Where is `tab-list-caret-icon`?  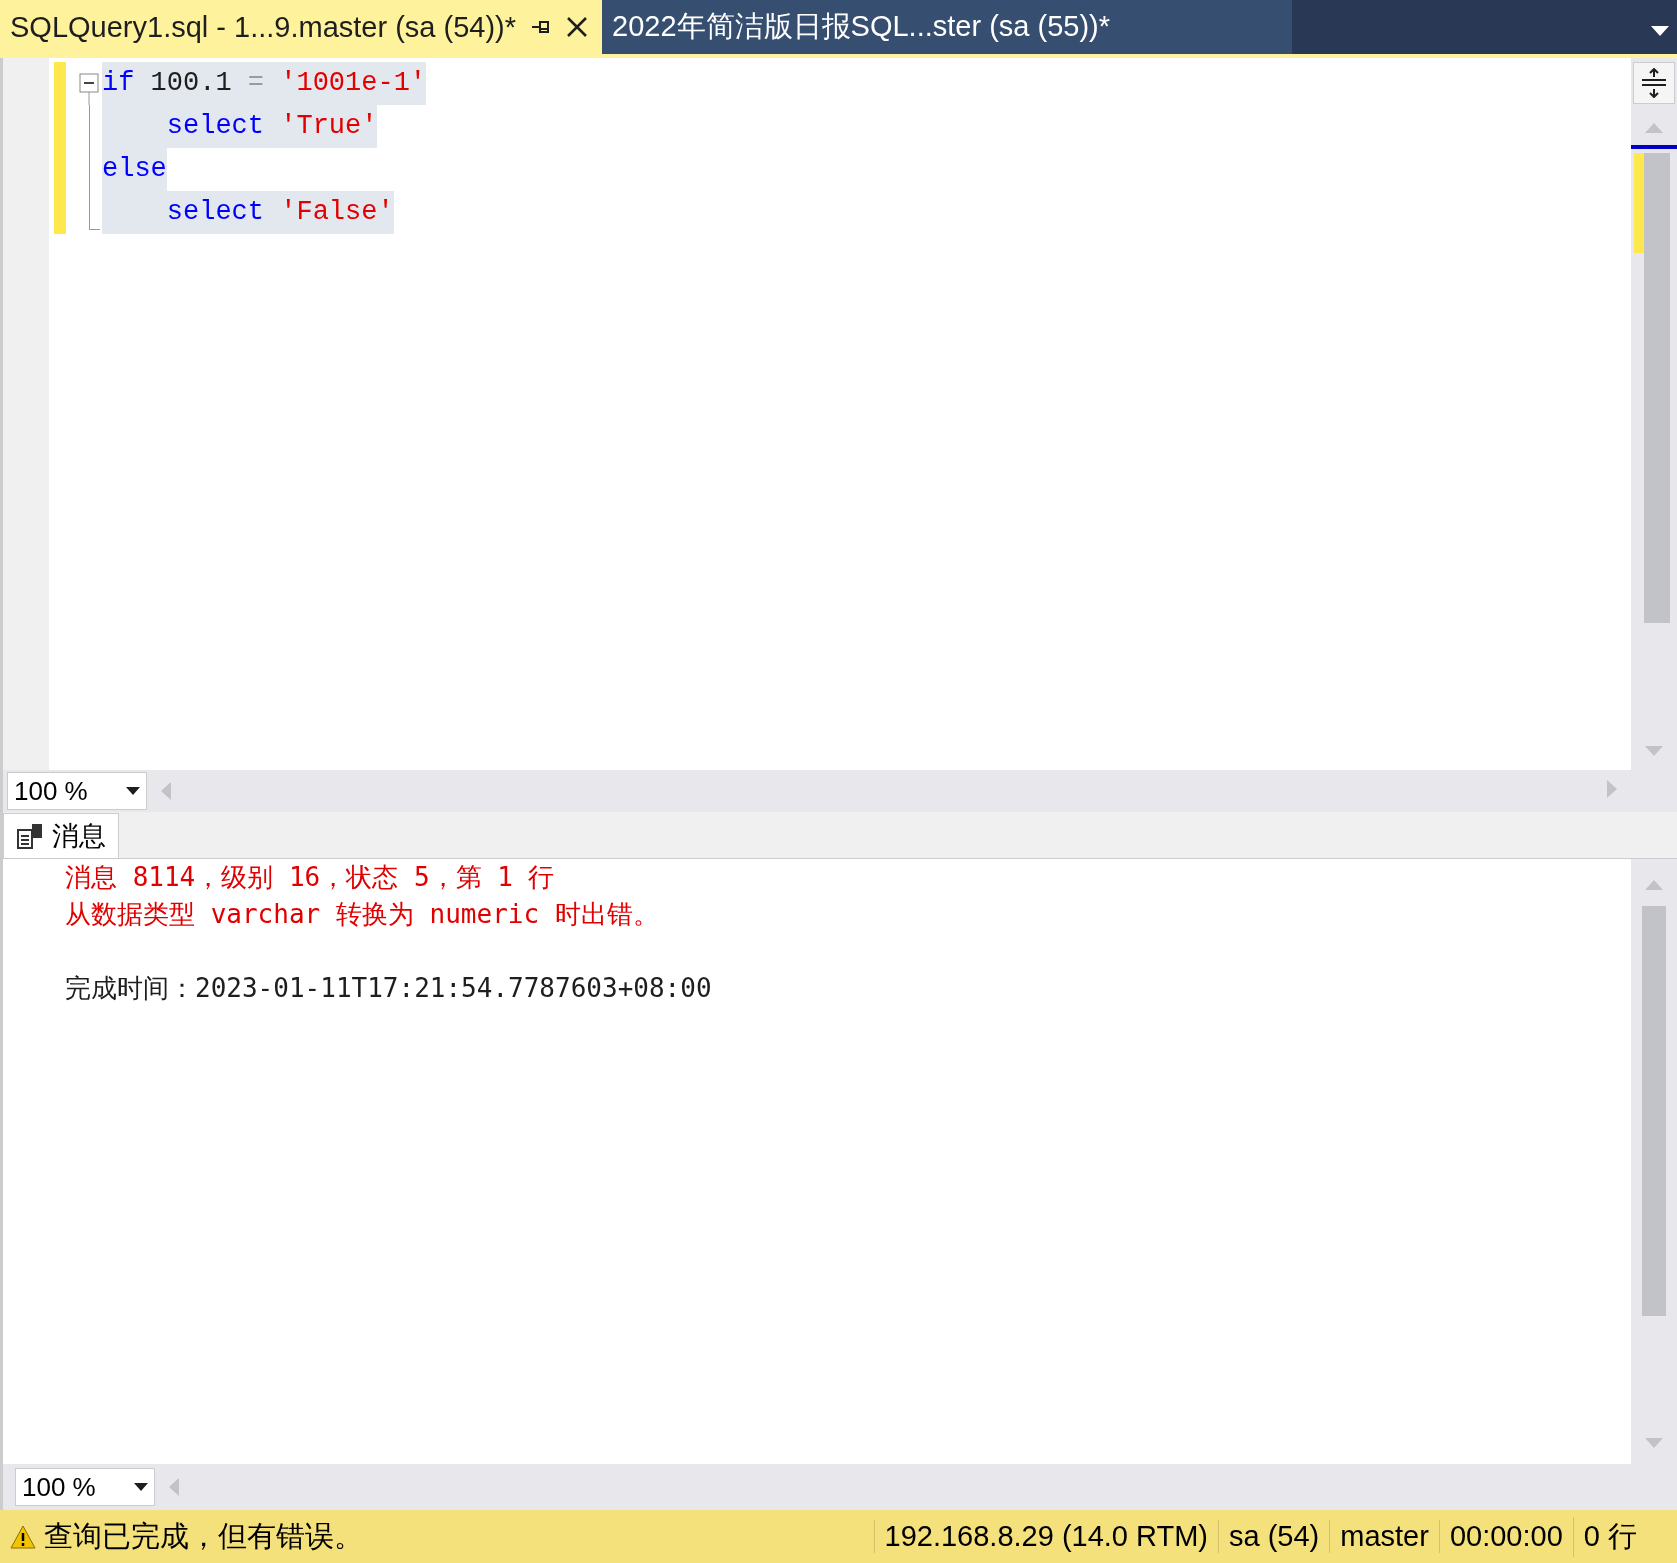 tab-list-caret-icon is located at coordinates (1660, 31).